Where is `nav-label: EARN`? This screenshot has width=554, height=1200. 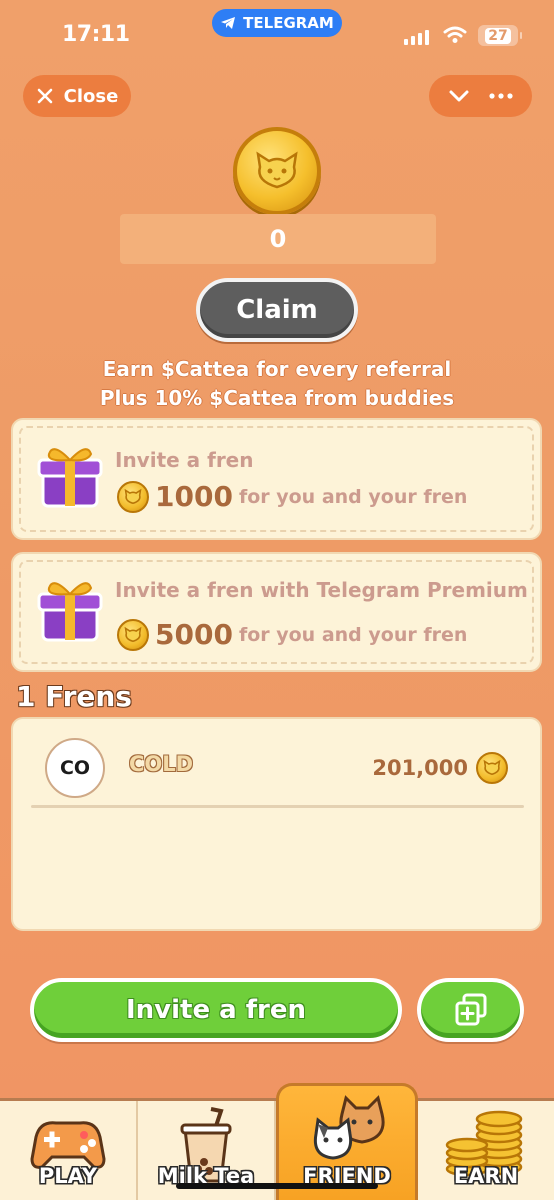
nav-label: EARN is located at coordinates (486, 1176).